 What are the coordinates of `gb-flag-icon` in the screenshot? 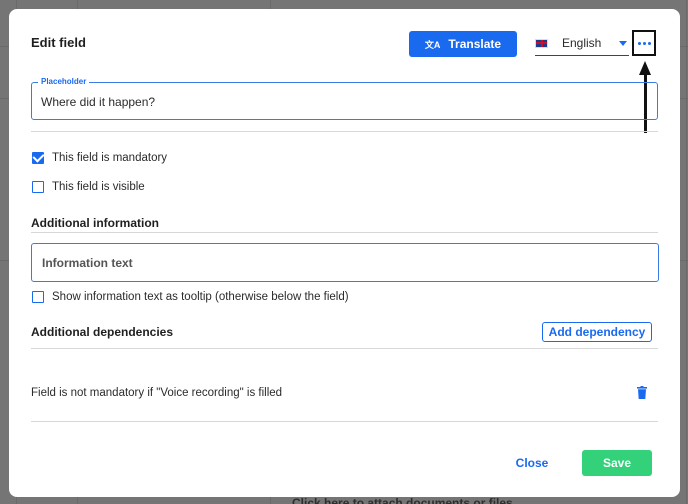 It's located at (541, 43).